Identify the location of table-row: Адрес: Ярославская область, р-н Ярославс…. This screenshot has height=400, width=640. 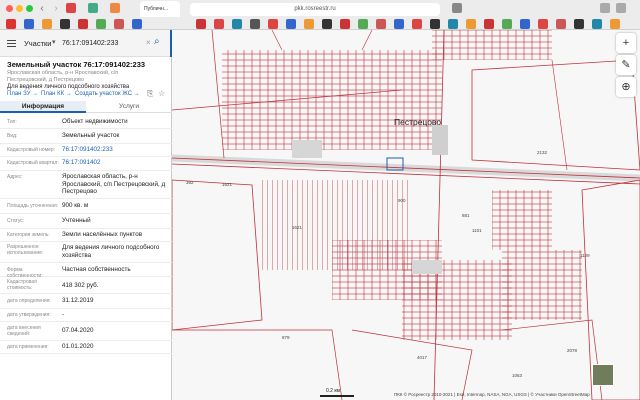
(86, 185).